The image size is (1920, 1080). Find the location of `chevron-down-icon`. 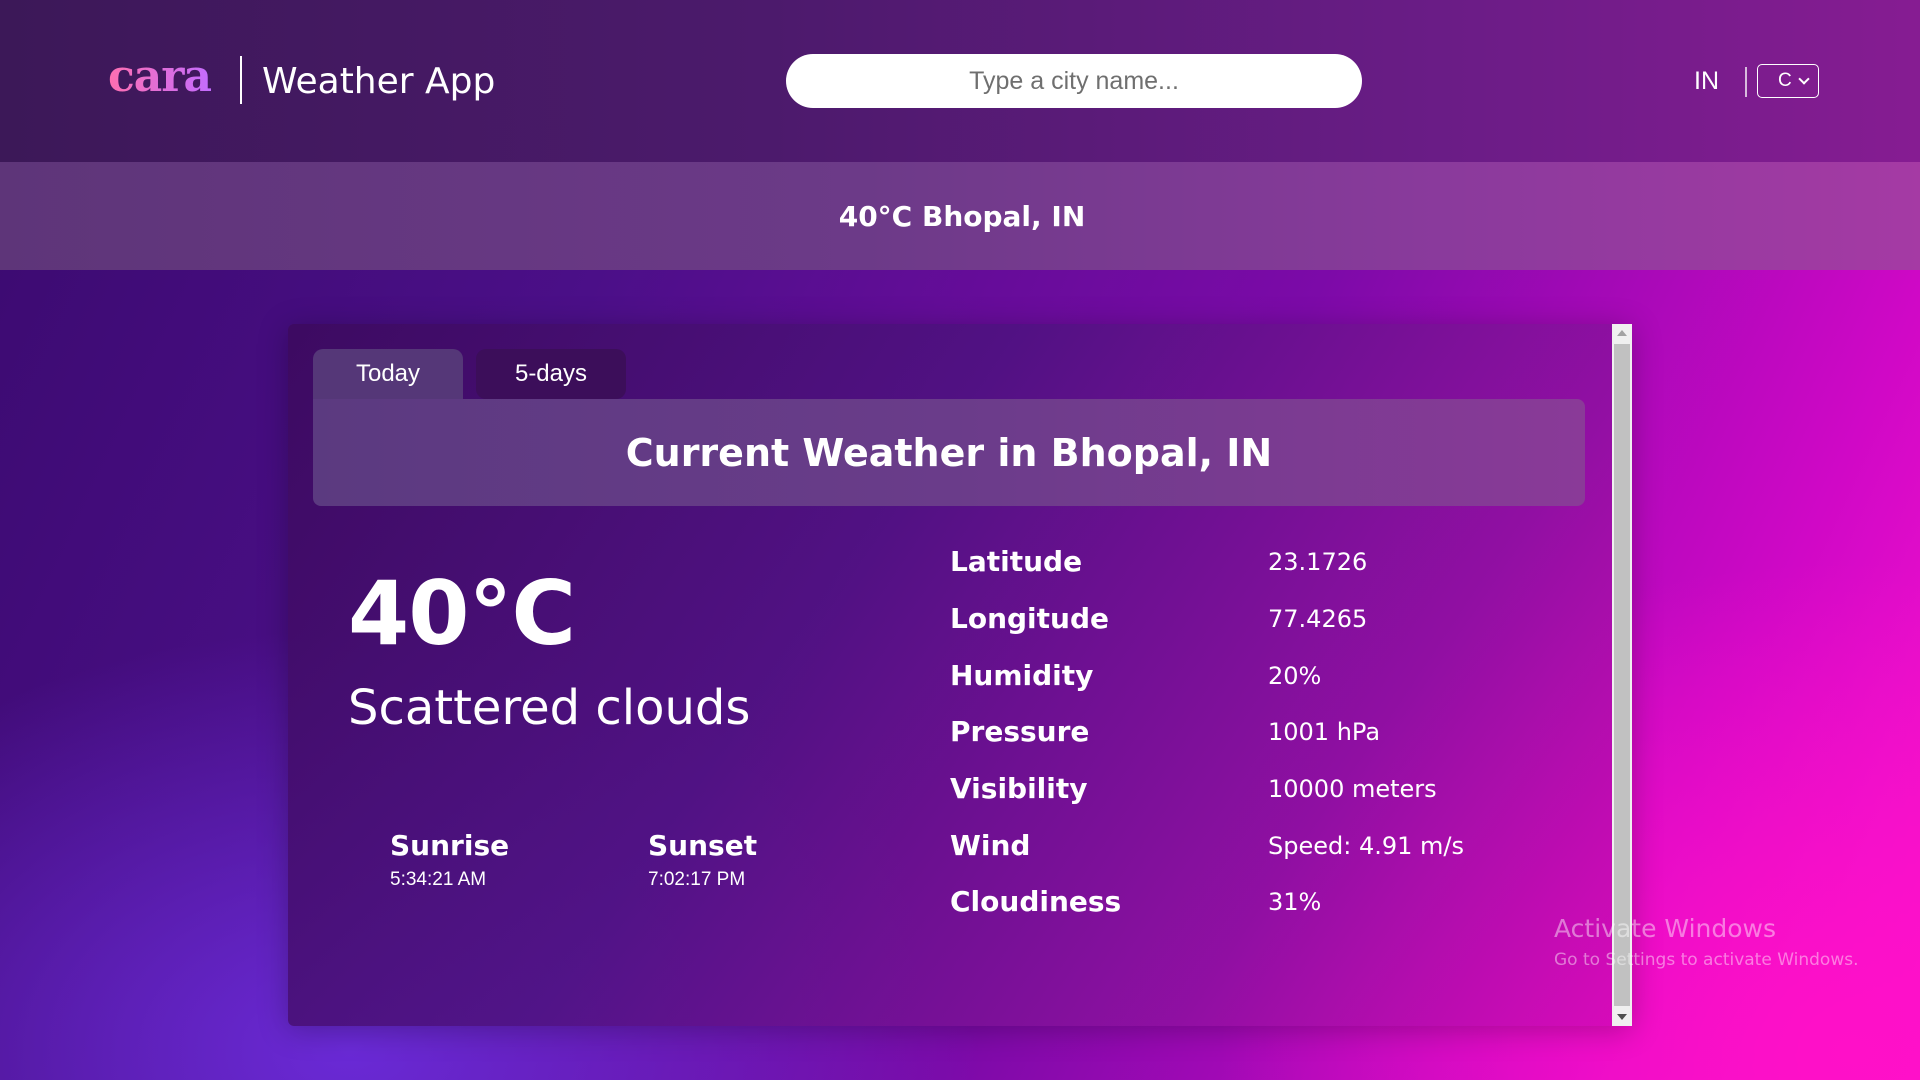

chevron-down-icon is located at coordinates (1804, 78).